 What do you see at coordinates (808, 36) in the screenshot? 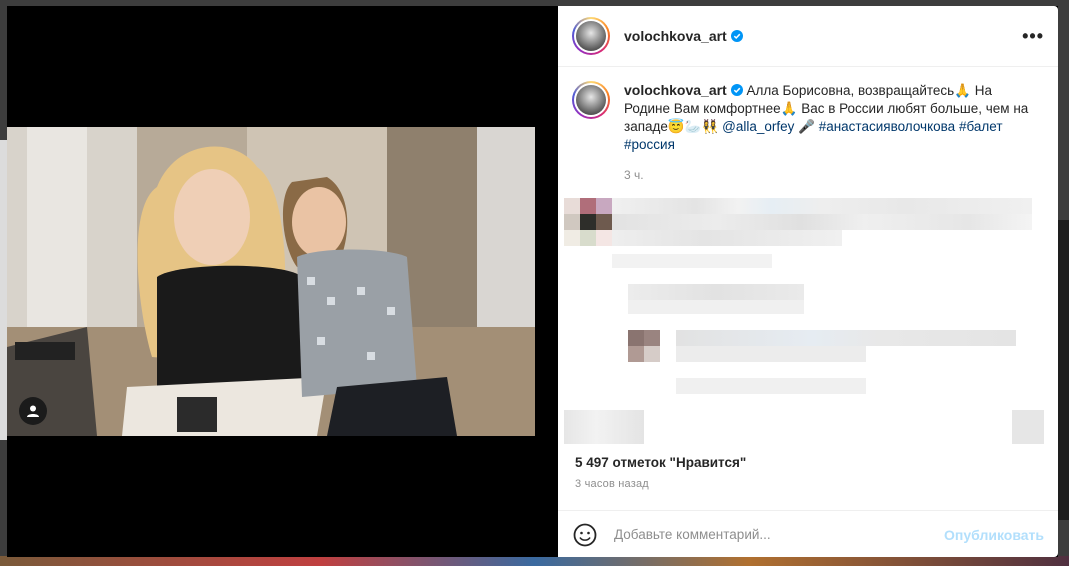
I see `post-header: volochkova_art •••` at bounding box center [808, 36].